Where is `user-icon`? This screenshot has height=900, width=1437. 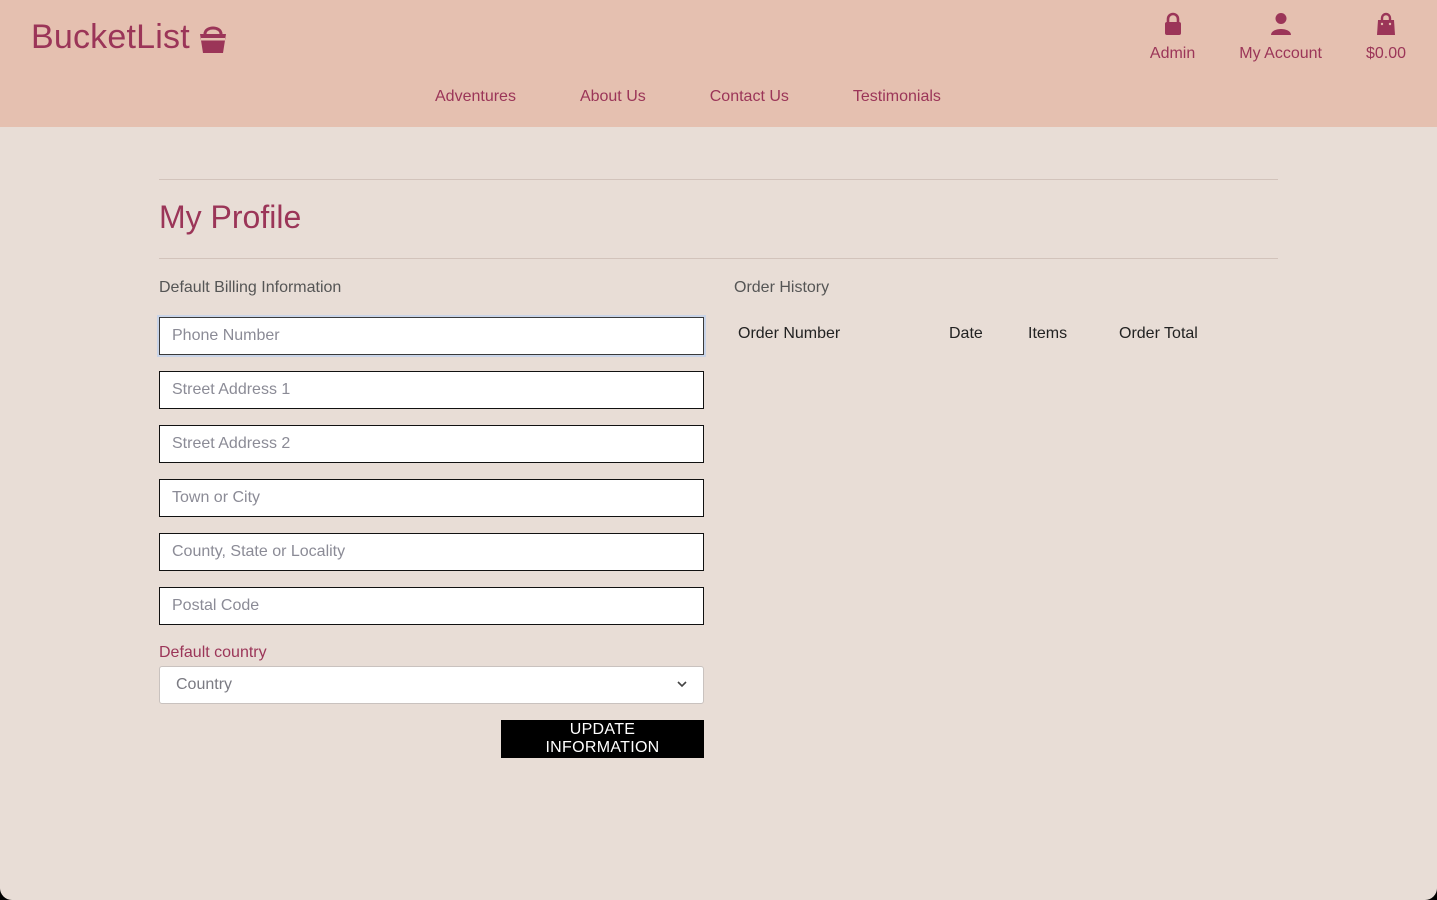 user-icon is located at coordinates (1281, 28).